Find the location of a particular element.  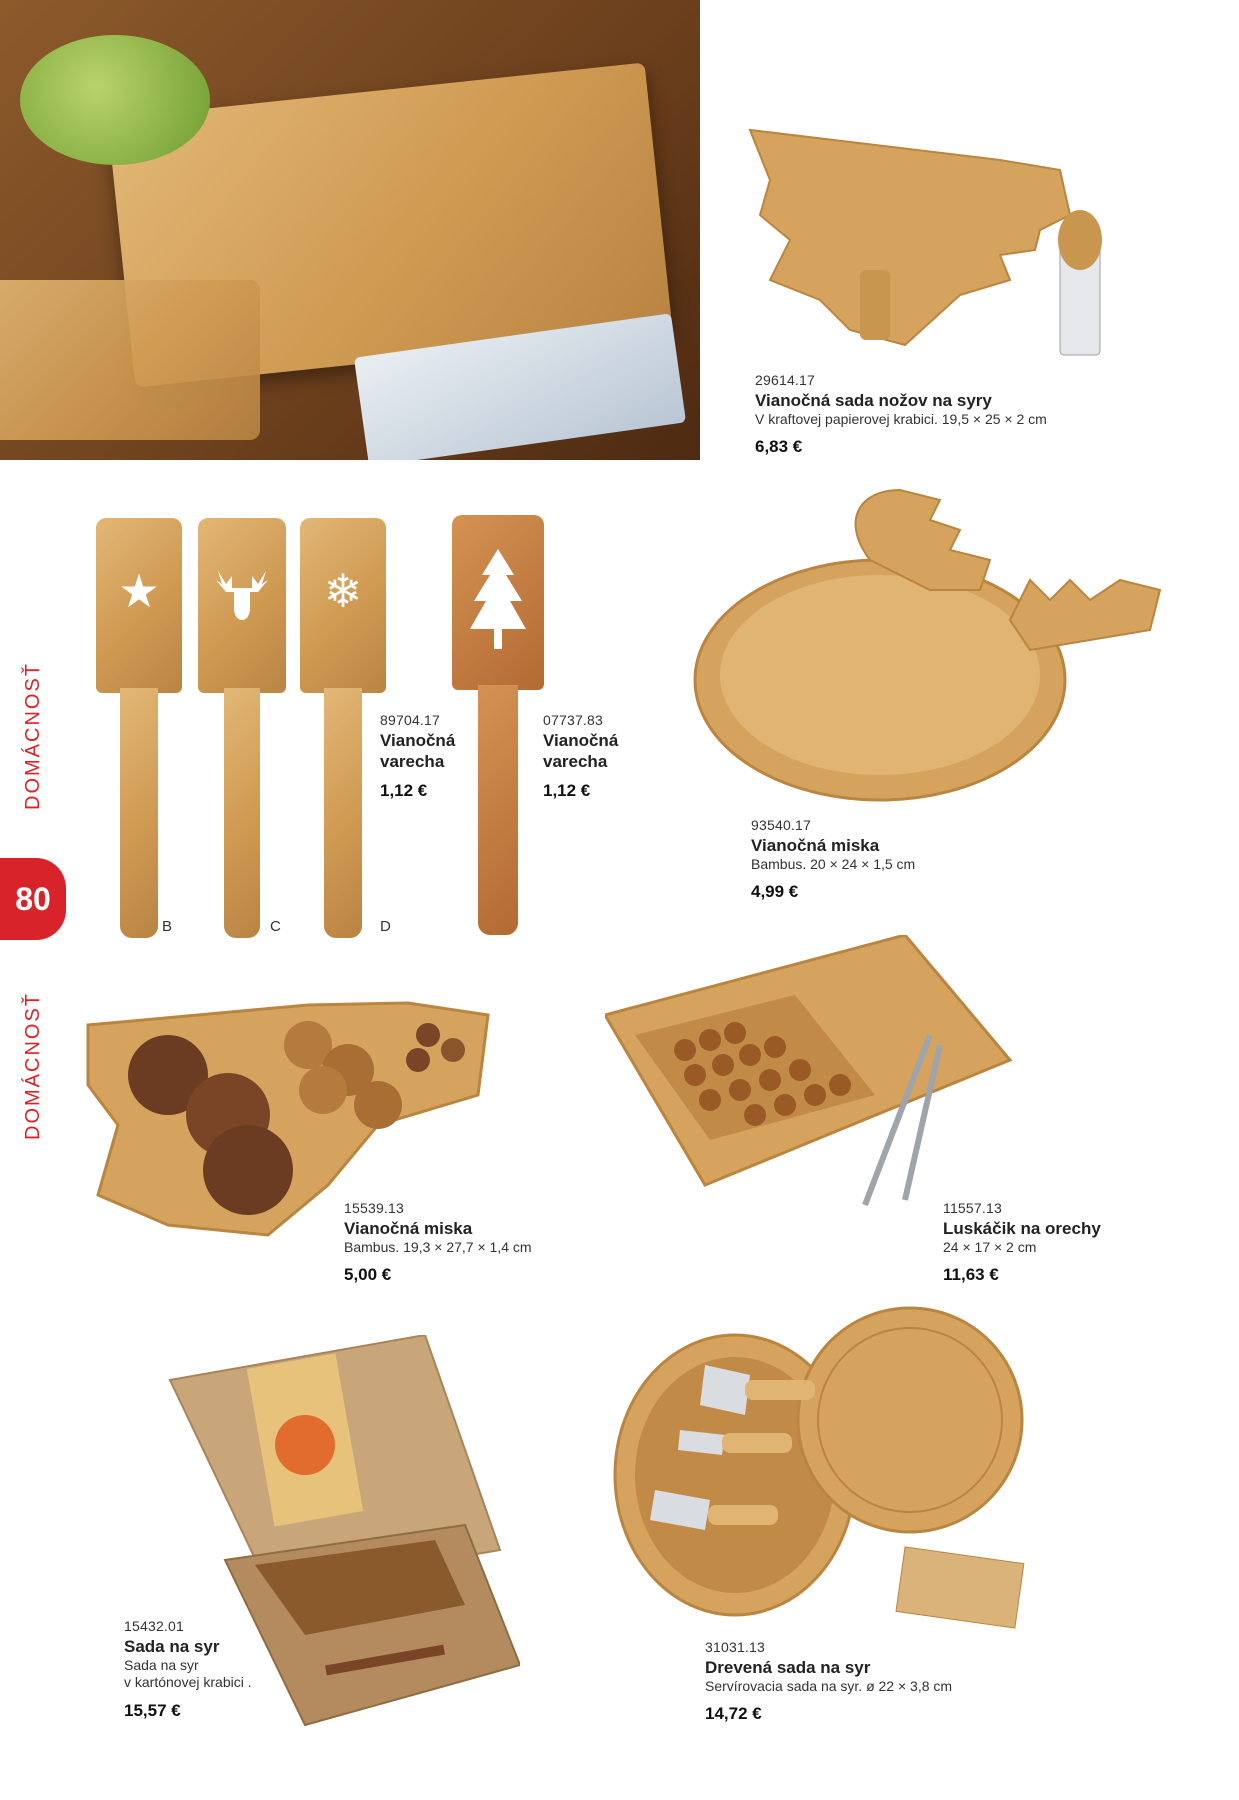

product-code: 93540.17 is located at coordinates (781, 825).